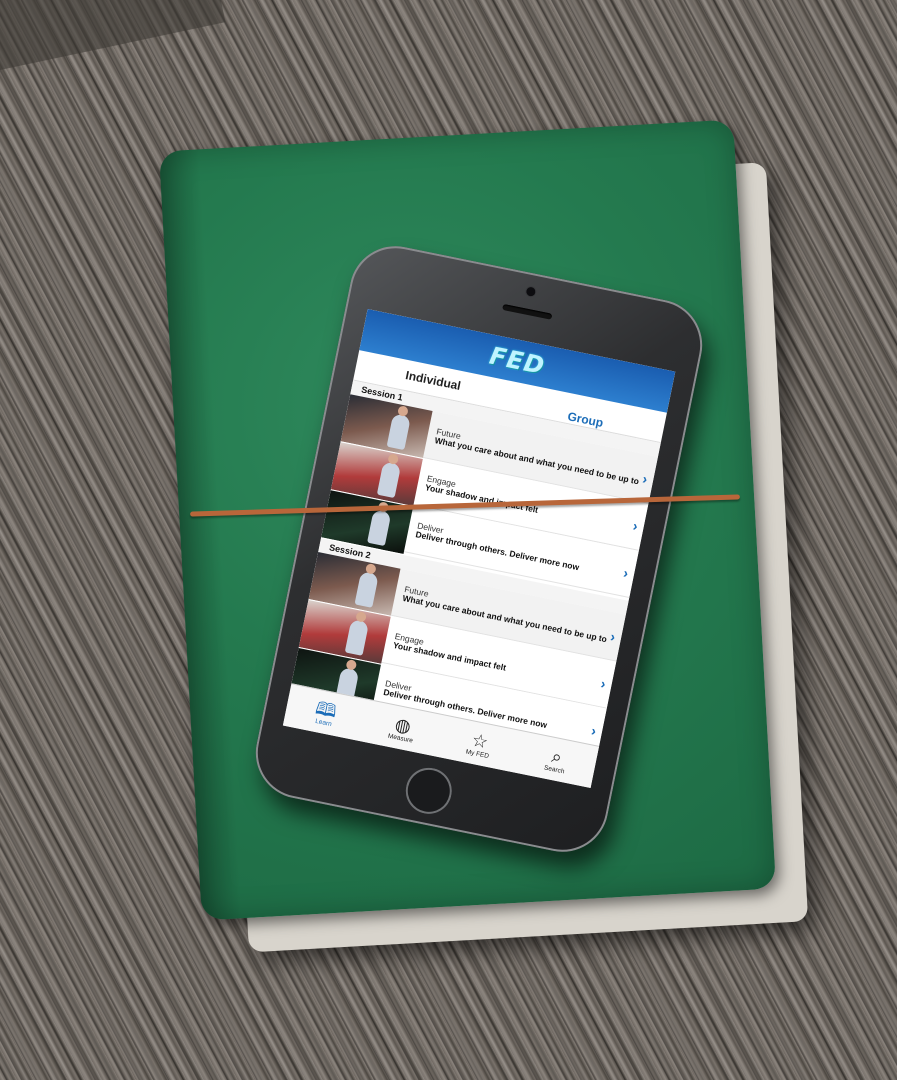 This screenshot has height=1080, width=897. Describe the element at coordinates (517, 361) in the screenshot. I see `app-logo: FED` at that location.